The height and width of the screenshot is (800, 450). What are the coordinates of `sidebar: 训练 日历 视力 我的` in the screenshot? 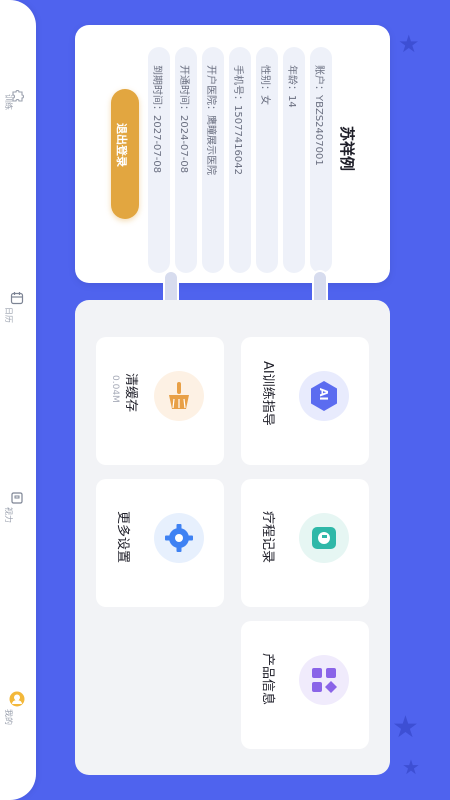 It's located at (18, 400).